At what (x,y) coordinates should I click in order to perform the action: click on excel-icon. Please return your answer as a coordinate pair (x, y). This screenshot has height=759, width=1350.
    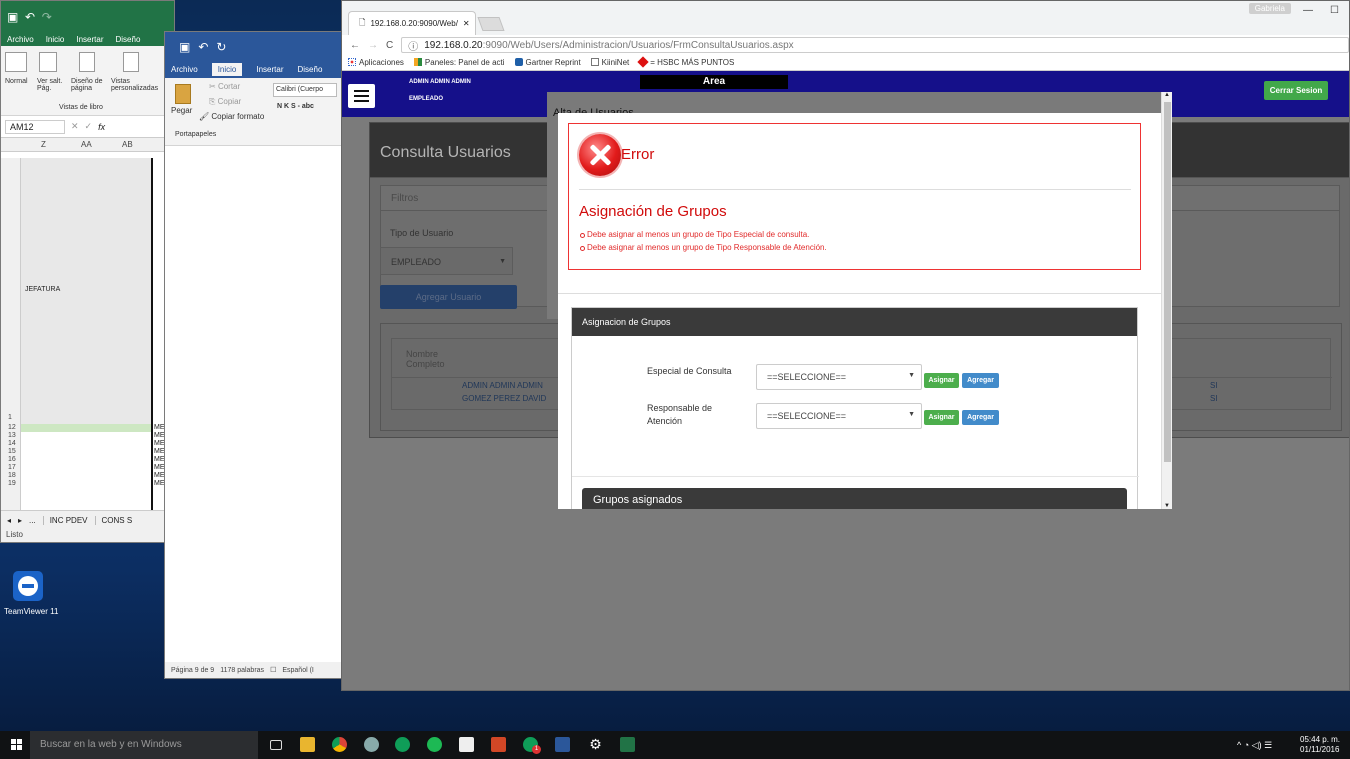
    Looking at the image, I should click on (627, 744).